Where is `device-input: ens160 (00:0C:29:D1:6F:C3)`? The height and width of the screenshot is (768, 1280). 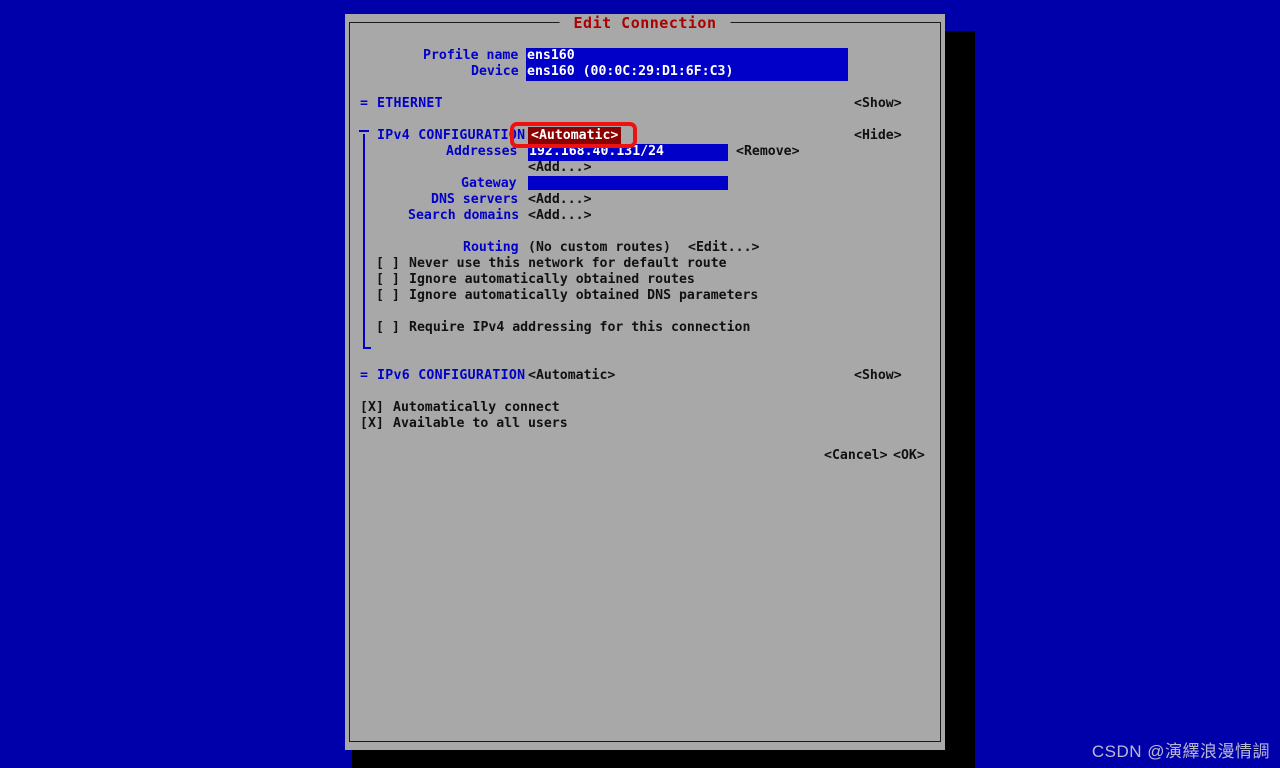
device-input: ens160 (00:0C:29:D1:6F:C3) is located at coordinates (687, 72).